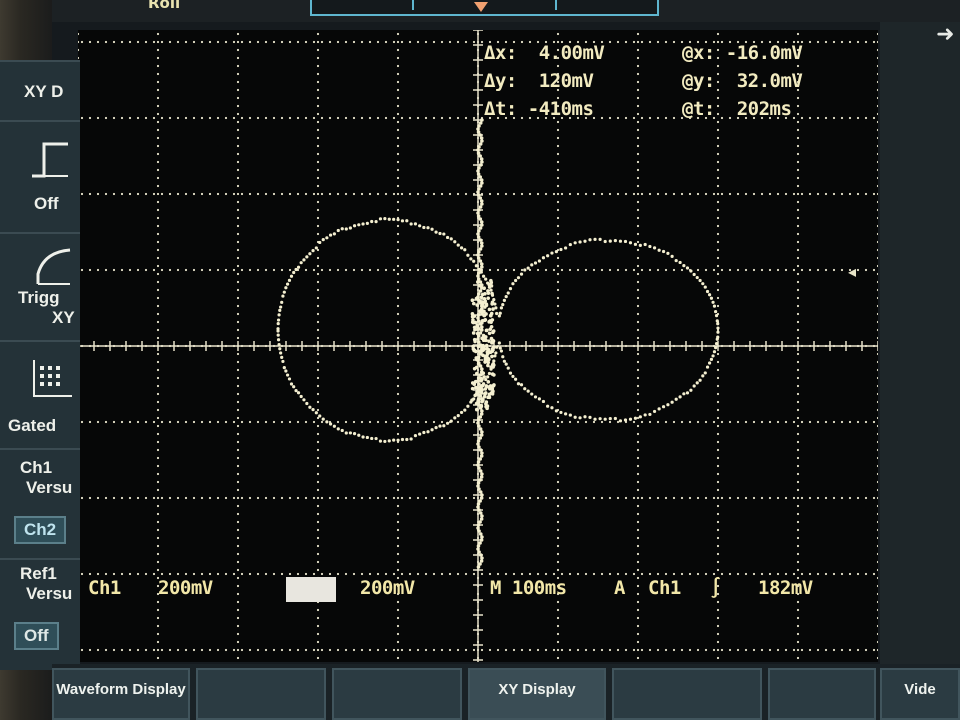  Describe the element at coordinates (38, 574) in the screenshot. I see `side-button-ref1-label: Ref1` at that location.